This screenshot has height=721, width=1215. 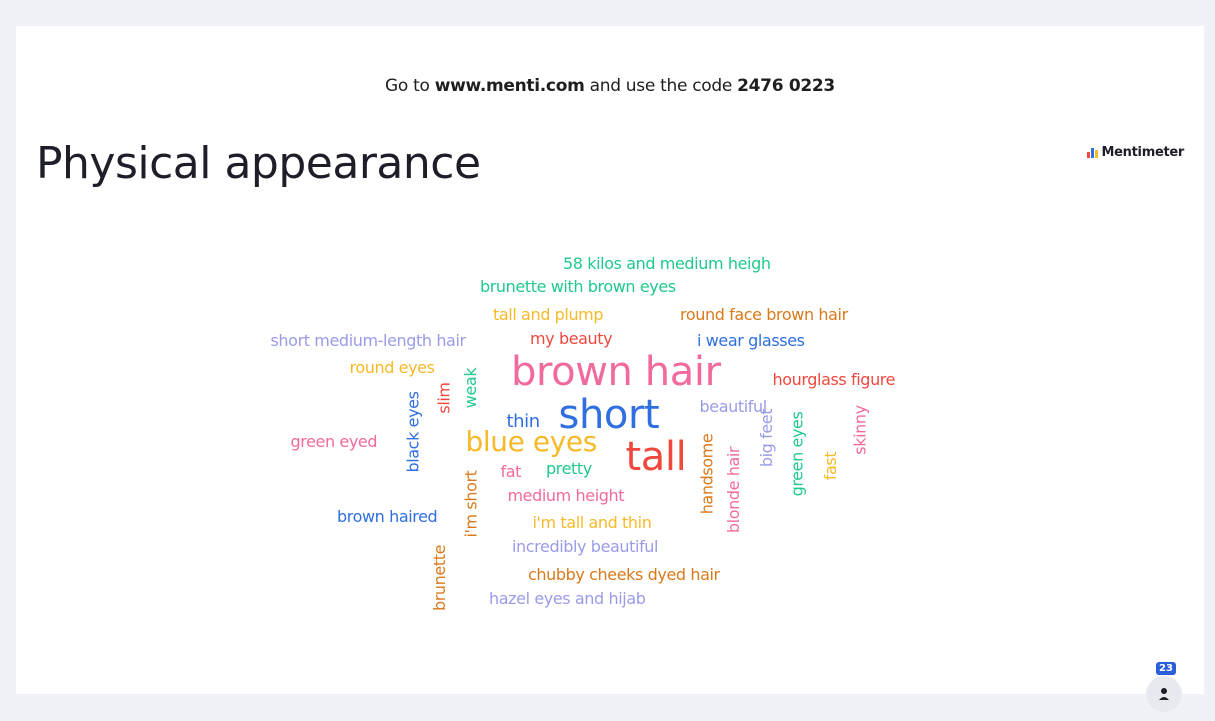 What do you see at coordinates (531, 441) in the screenshot?
I see `word-cloud-word: blue eyes` at bounding box center [531, 441].